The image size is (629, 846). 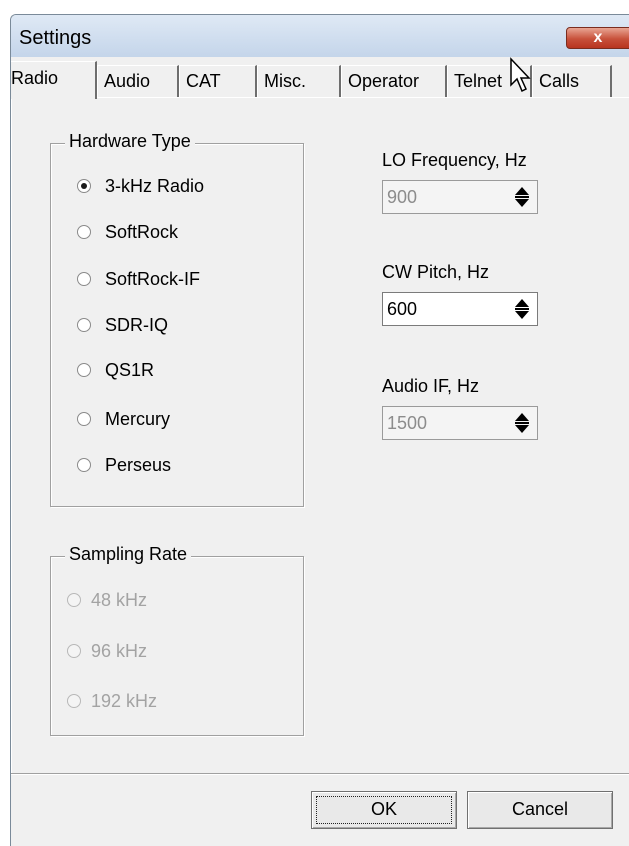 I want to click on radio-selected-icon, so click(x=84, y=186).